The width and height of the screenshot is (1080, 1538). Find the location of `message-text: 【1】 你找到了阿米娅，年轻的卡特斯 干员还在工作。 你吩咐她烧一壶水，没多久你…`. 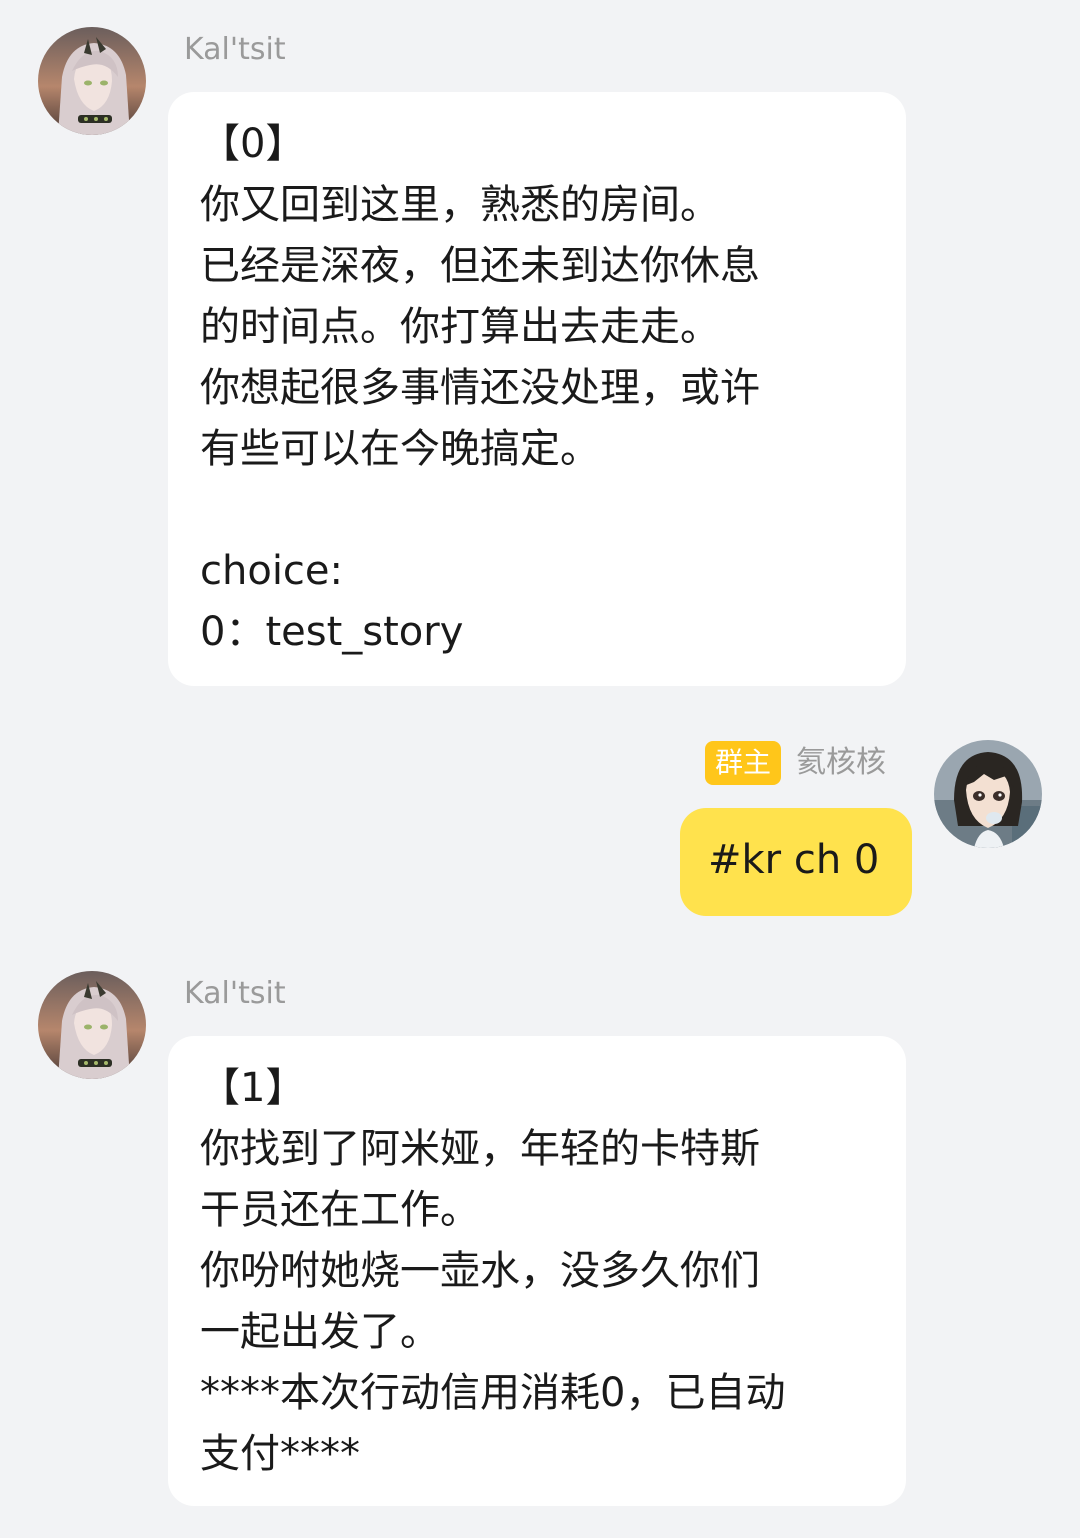

message-text: 【1】 你找到了阿米娅，年轻的卡特斯 干员还在工作。 你吩咐她烧一壶水，没多久你… is located at coordinates (493, 1271).